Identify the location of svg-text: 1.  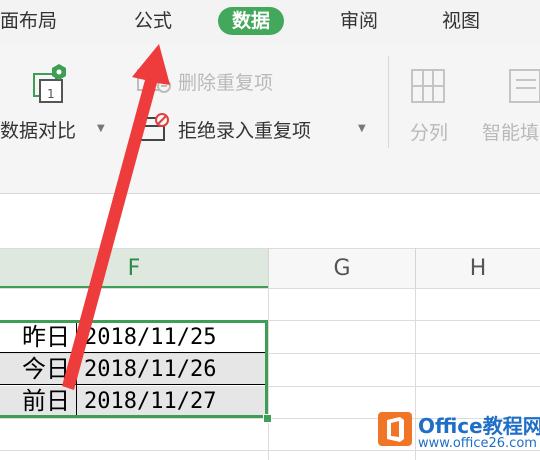
(51, 94).